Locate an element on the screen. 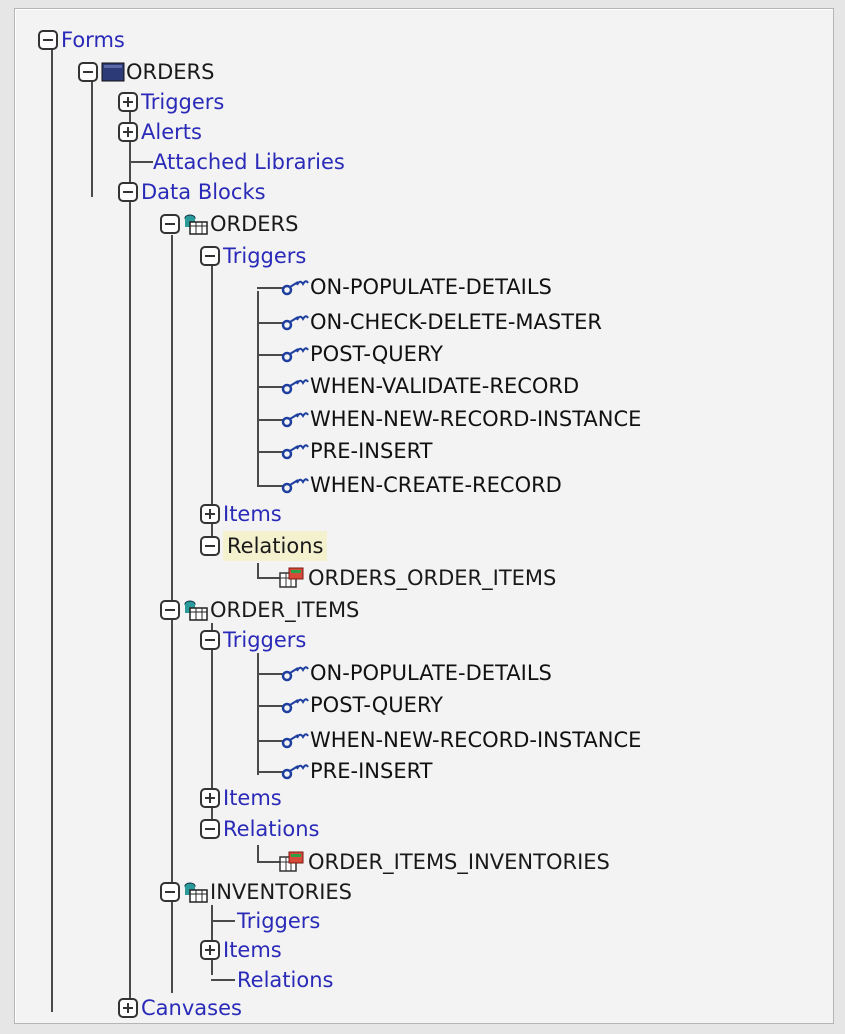 The image size is (845, 1034). tree-node-trigger: WHEN-CREATE-RECORD is located at coordinates (421, 485).